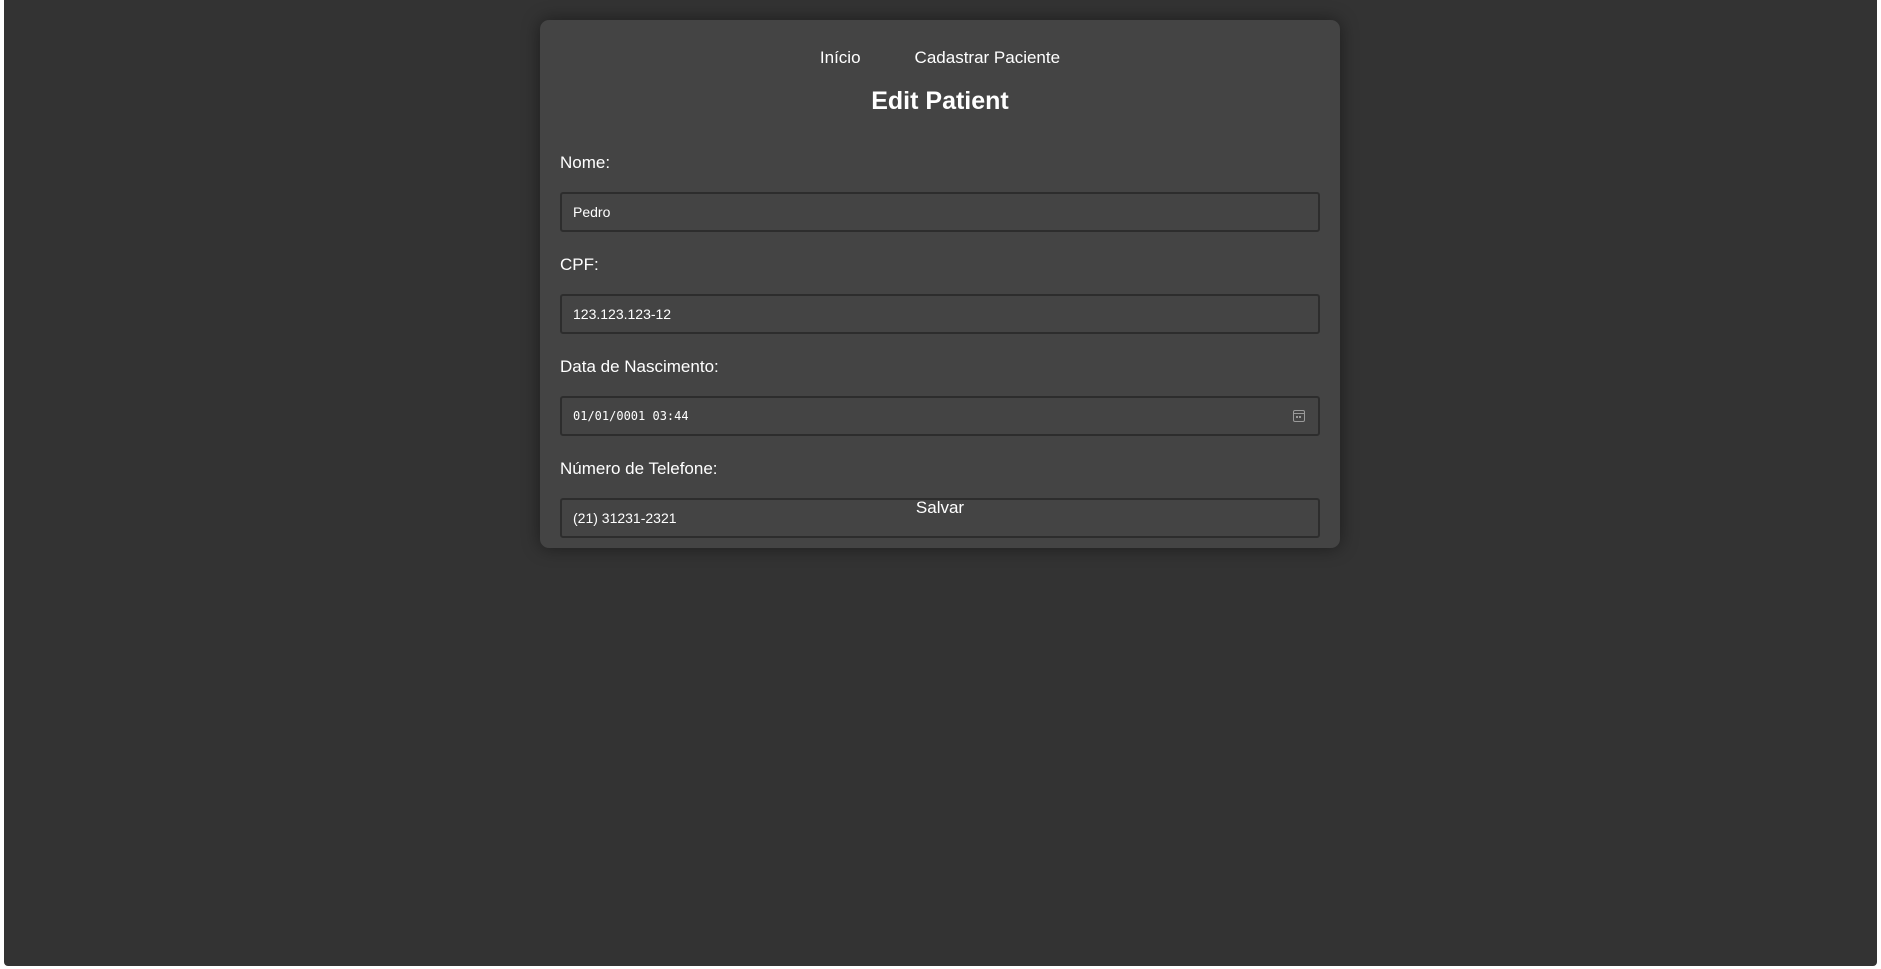 The image size is (1881, 969). I want to click on cpf-field-group: CPF: 123.123.123-12, so click(940, 294).